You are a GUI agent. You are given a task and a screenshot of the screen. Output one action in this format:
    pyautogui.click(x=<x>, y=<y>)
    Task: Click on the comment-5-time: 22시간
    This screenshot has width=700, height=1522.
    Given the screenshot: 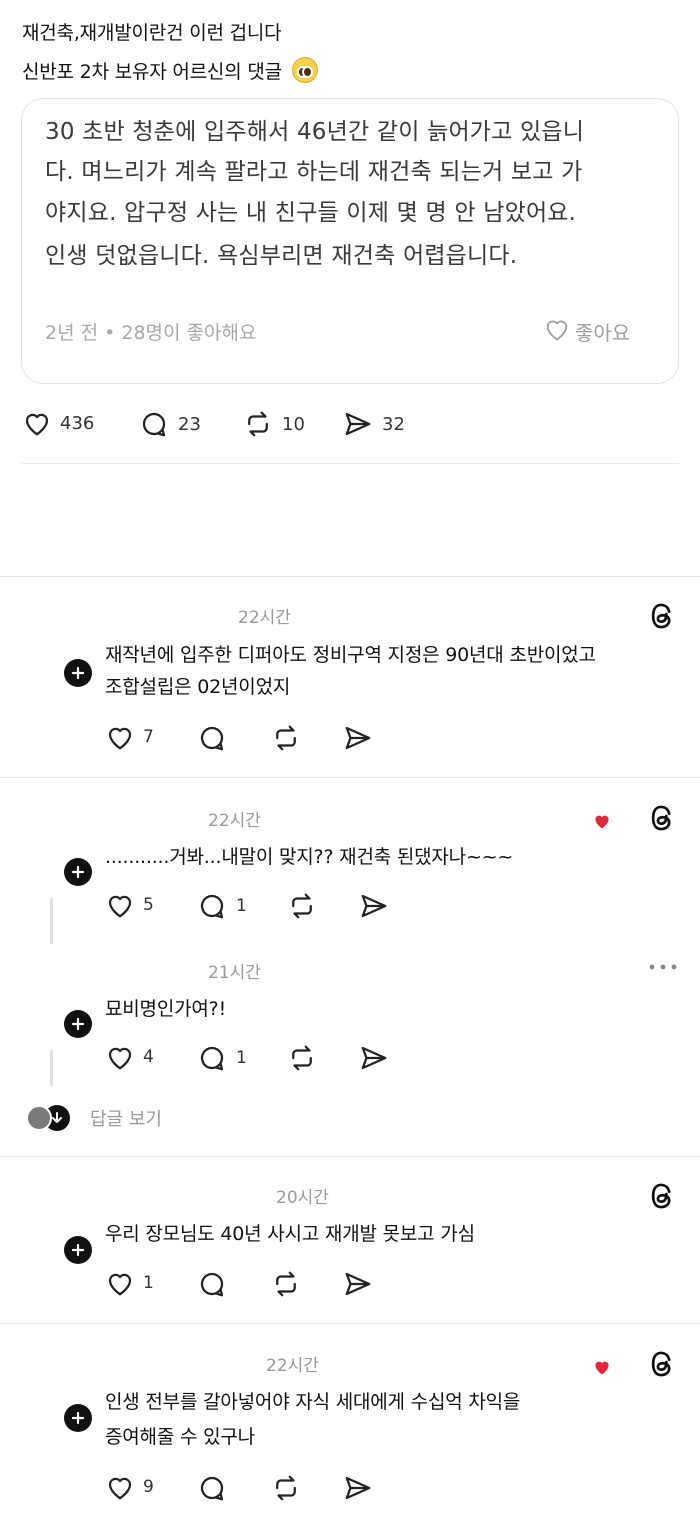 What is the action you would take?
    pyautogui.click(x=292, y=1366)
    